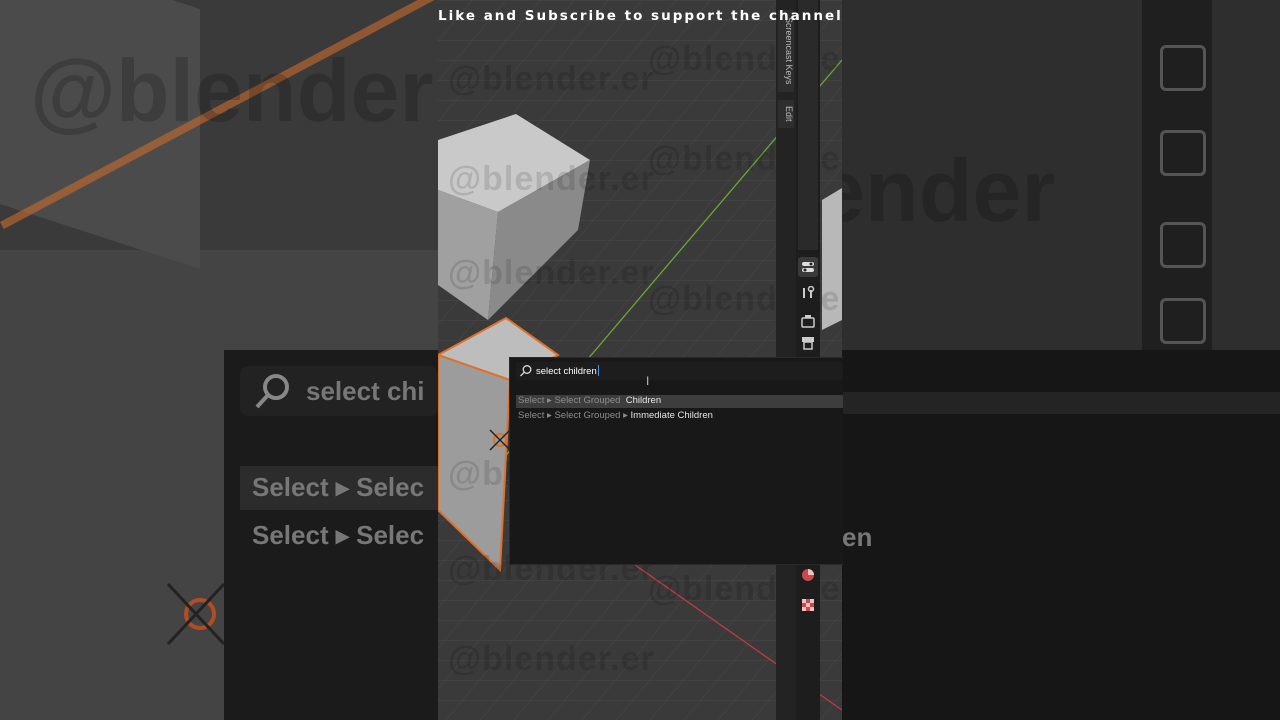 Image resolution: width=1280 pixels, height=720 pixels. Describe the element at coordinates (526, 371) in the screenshot. I see `search-icon` at that location.